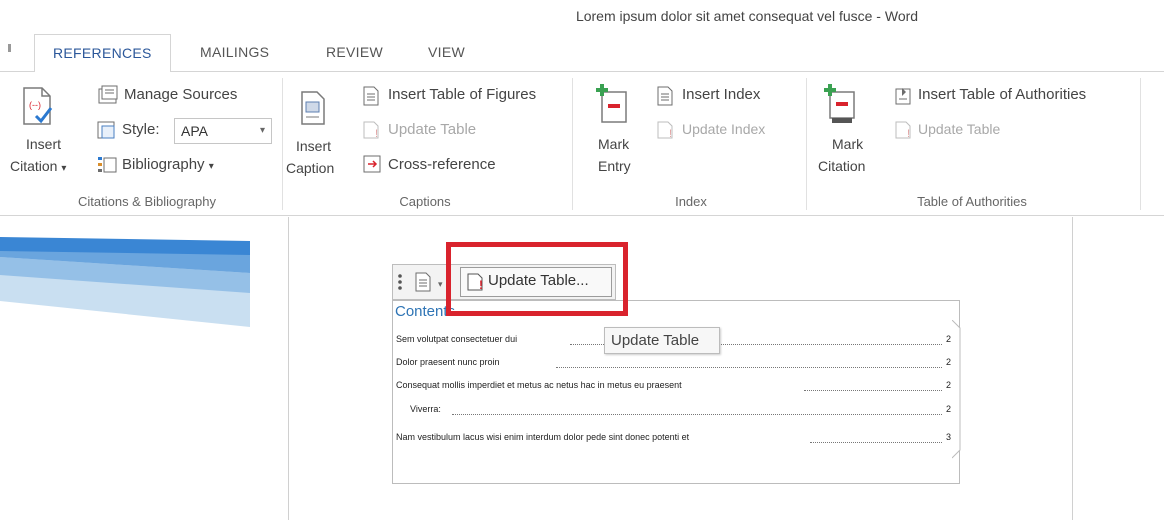 This screenshot has width=1164, height=520. What do you see at coordinates (147, 201) in the screenshot?
I see `group-label-citations: Citations & Bibliography` at bounding box center [147, 201].